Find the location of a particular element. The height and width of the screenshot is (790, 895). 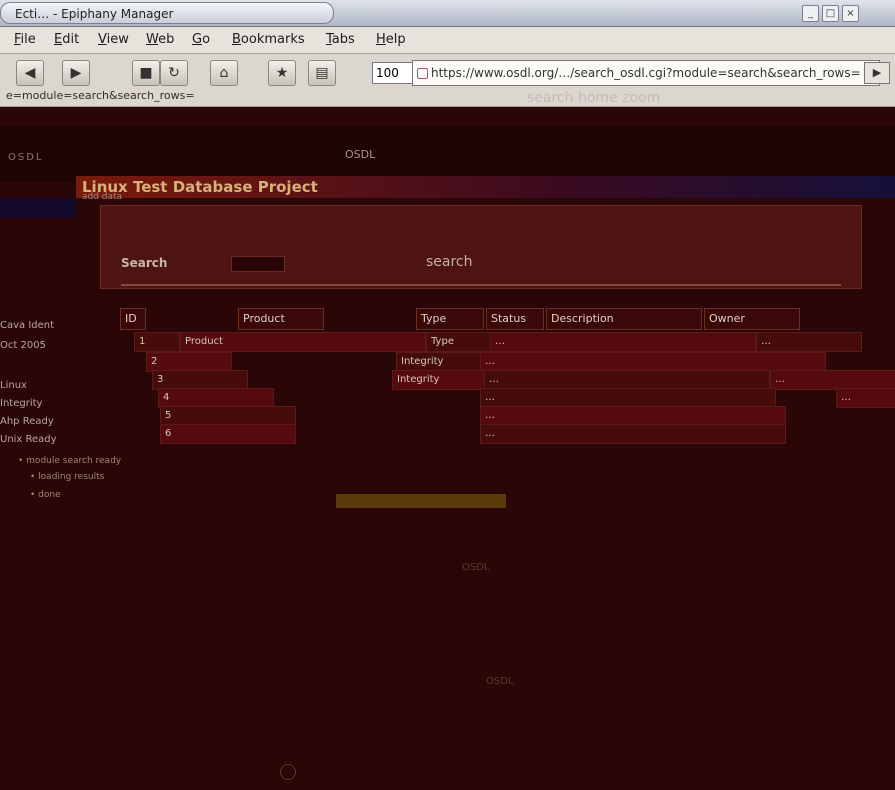

table-header: Type is located at coordinates (450, 319).